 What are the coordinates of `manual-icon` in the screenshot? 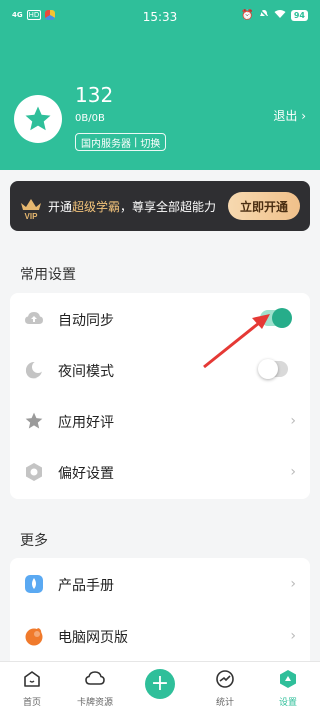 It's located at (34, 584).